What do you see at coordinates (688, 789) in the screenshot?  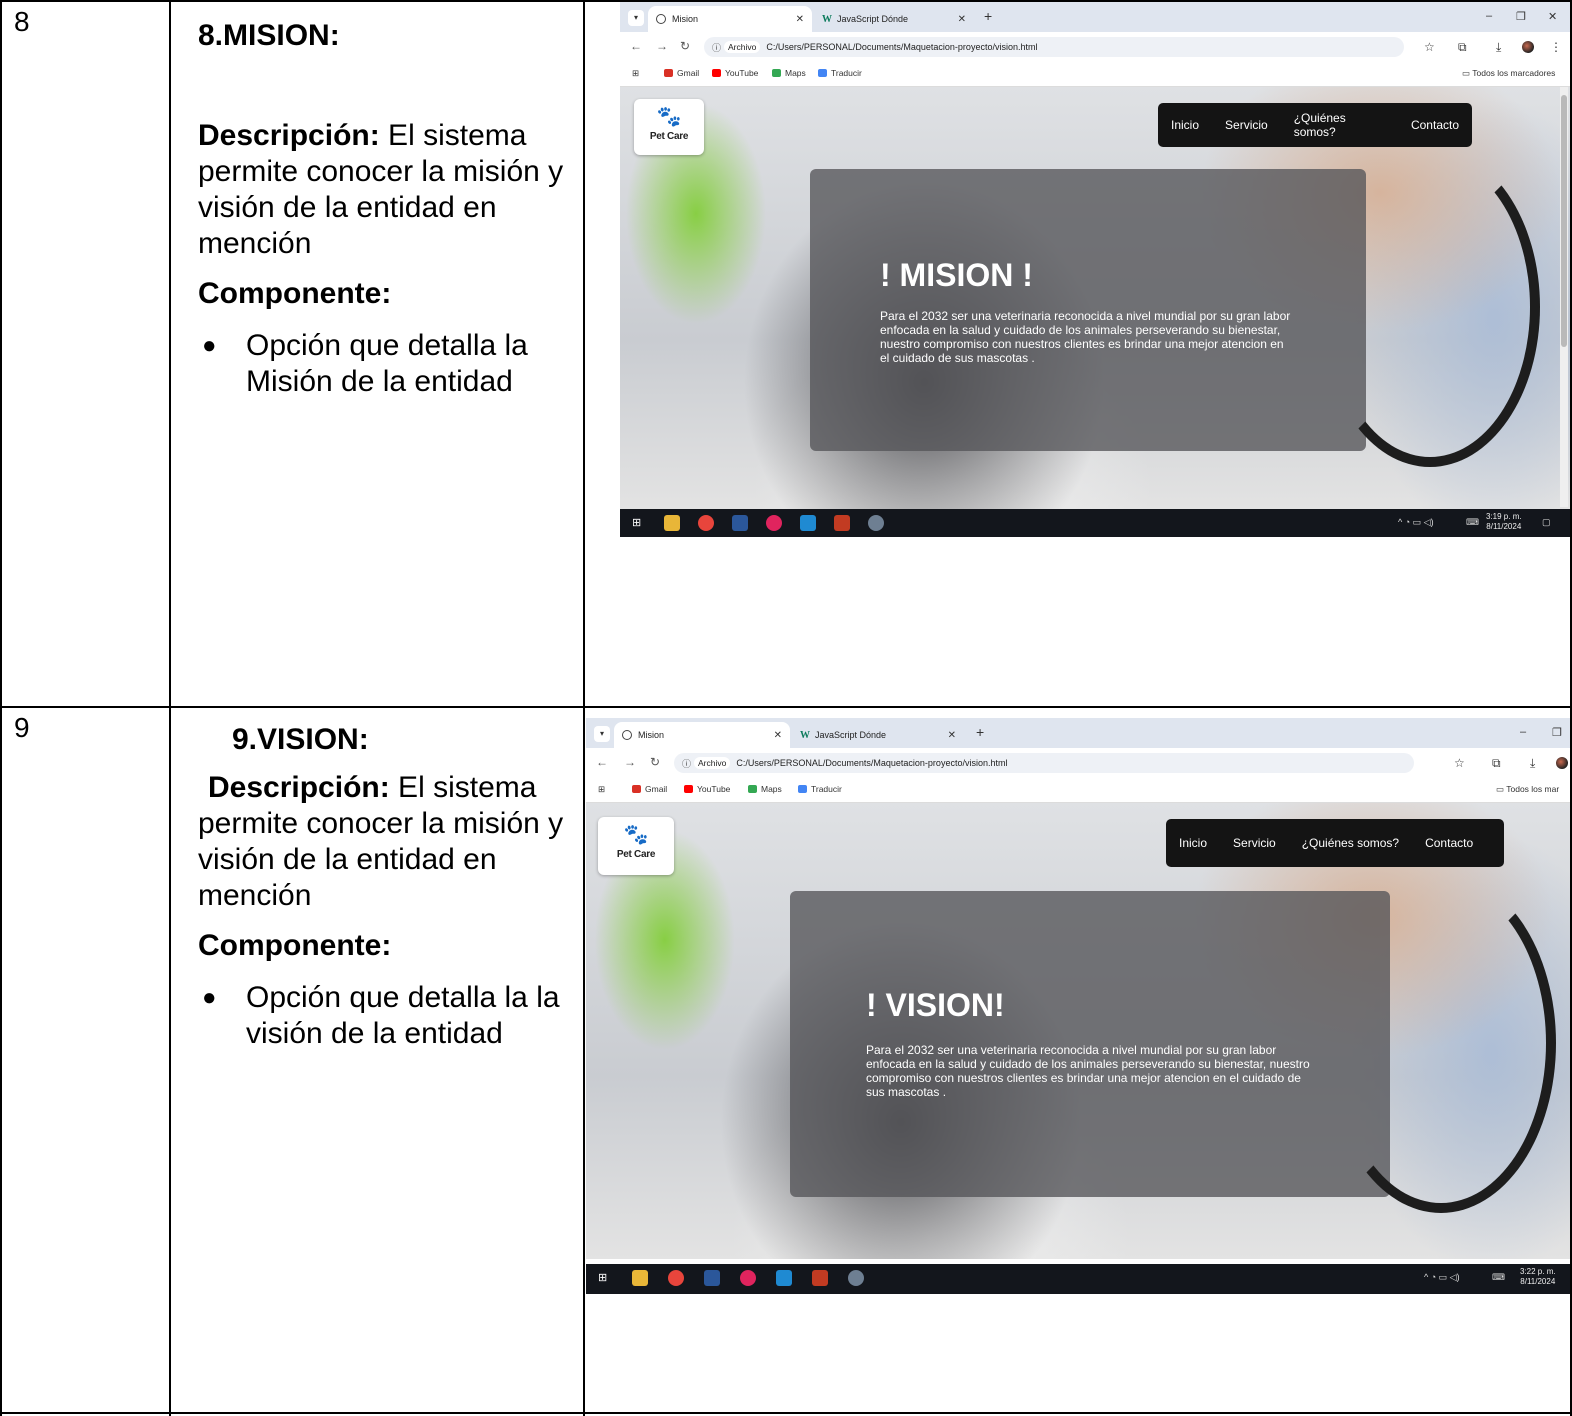 I see `youtube-icon` at bounding box center [688, 789].